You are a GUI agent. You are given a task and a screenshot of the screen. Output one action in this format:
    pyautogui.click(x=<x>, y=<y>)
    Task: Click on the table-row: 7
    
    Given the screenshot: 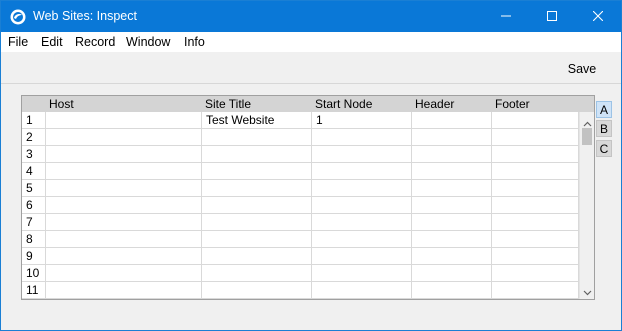 What is the action you would take?
    pyautogui.click(x=300, y=222)
    